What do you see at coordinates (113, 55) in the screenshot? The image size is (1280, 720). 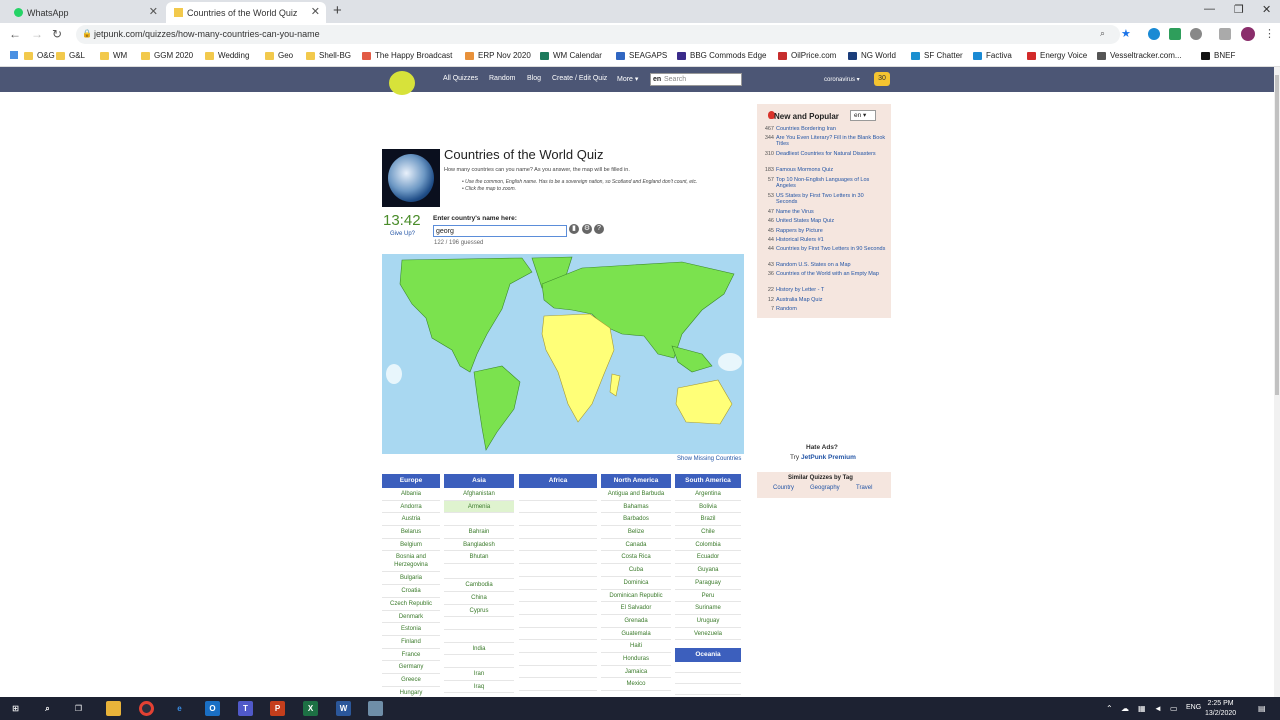 I see `bookmark-item: WM` at bounding box center [113, 55].